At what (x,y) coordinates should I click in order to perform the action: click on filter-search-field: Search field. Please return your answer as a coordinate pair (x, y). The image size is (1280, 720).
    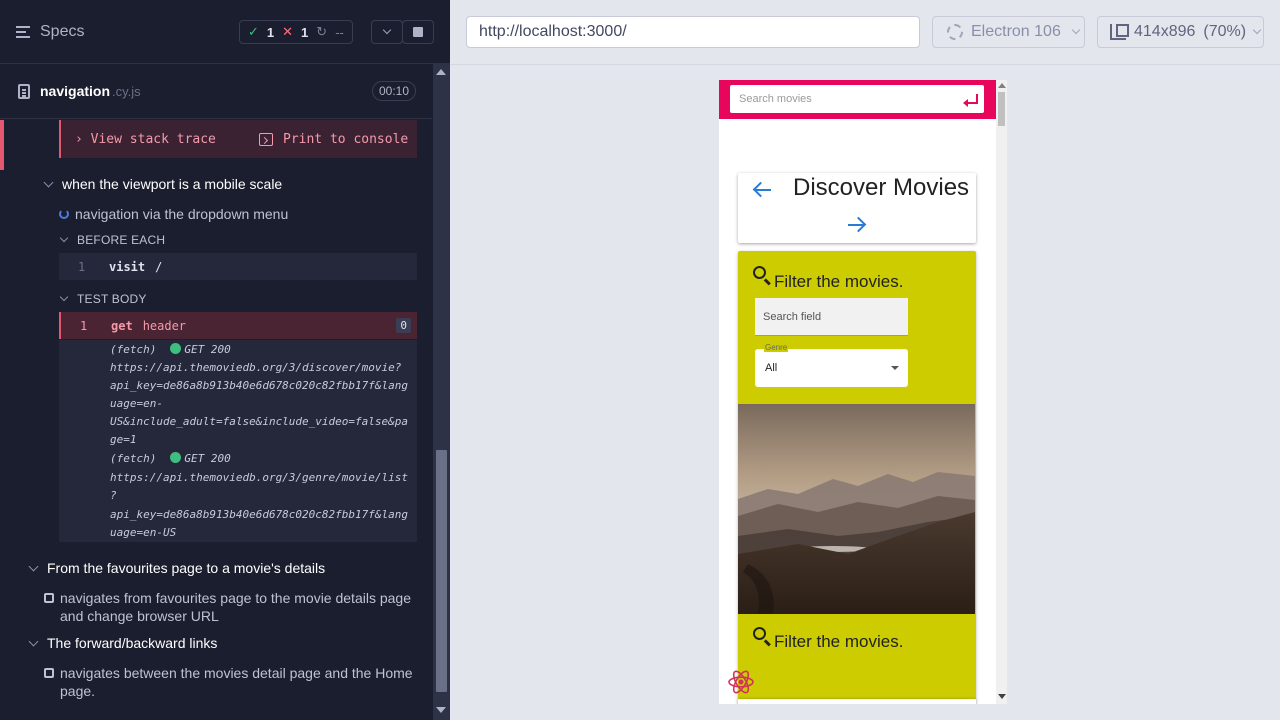
    Looking at the image, I should click on (831, 317).